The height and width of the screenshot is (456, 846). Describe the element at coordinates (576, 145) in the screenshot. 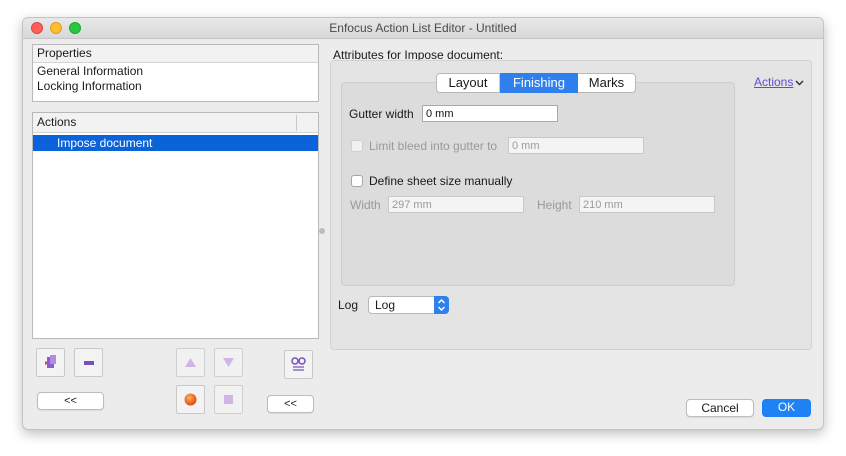

I see `limit-bleed-input` at that location.